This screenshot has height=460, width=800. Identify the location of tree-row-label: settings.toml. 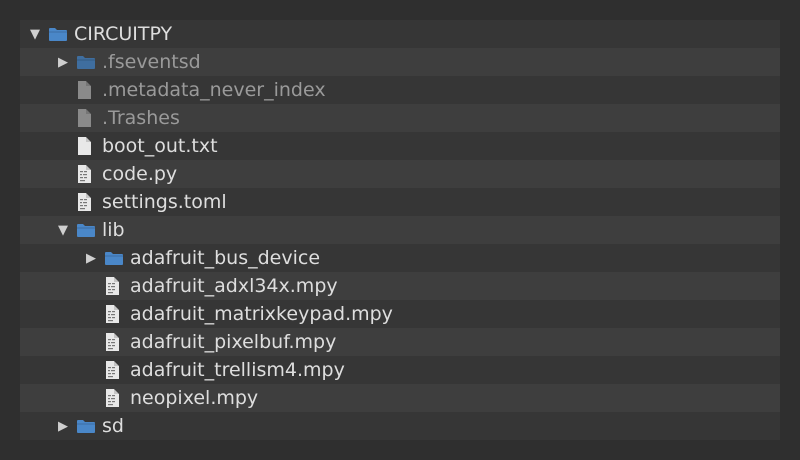
(164, 202).